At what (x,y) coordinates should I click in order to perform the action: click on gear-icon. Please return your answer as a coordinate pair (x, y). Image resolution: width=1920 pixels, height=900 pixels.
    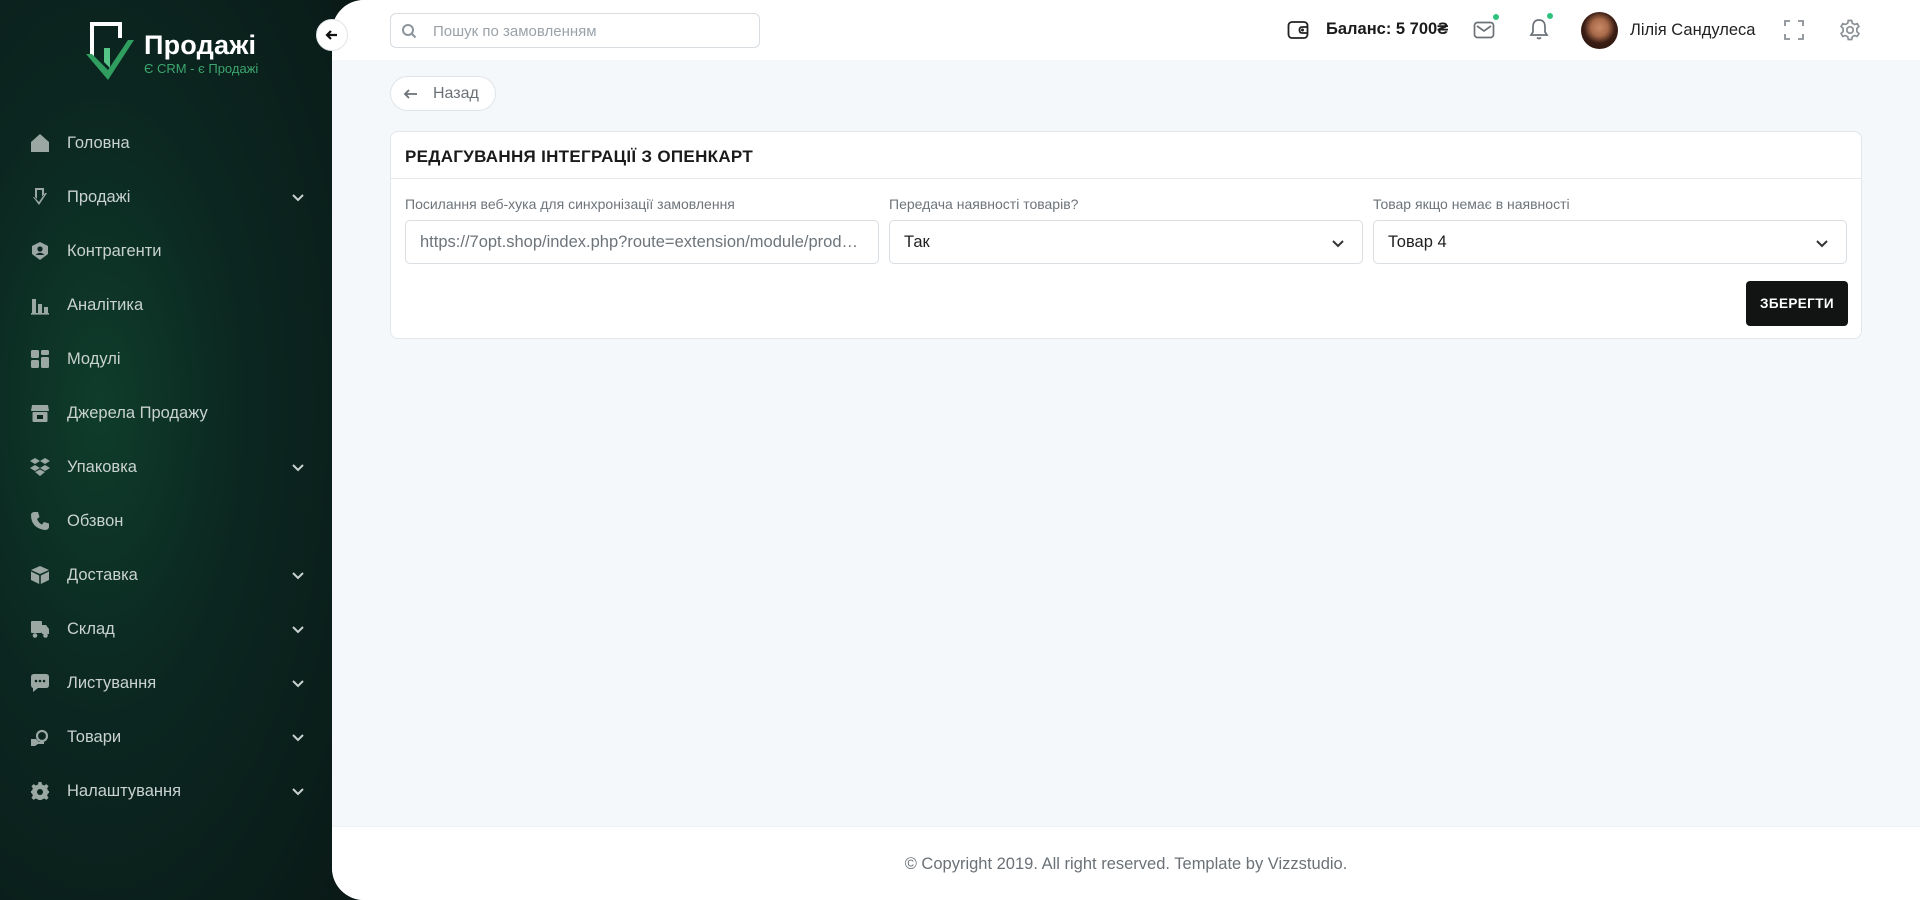
    Looking at the image, I should click on (1850, 30).